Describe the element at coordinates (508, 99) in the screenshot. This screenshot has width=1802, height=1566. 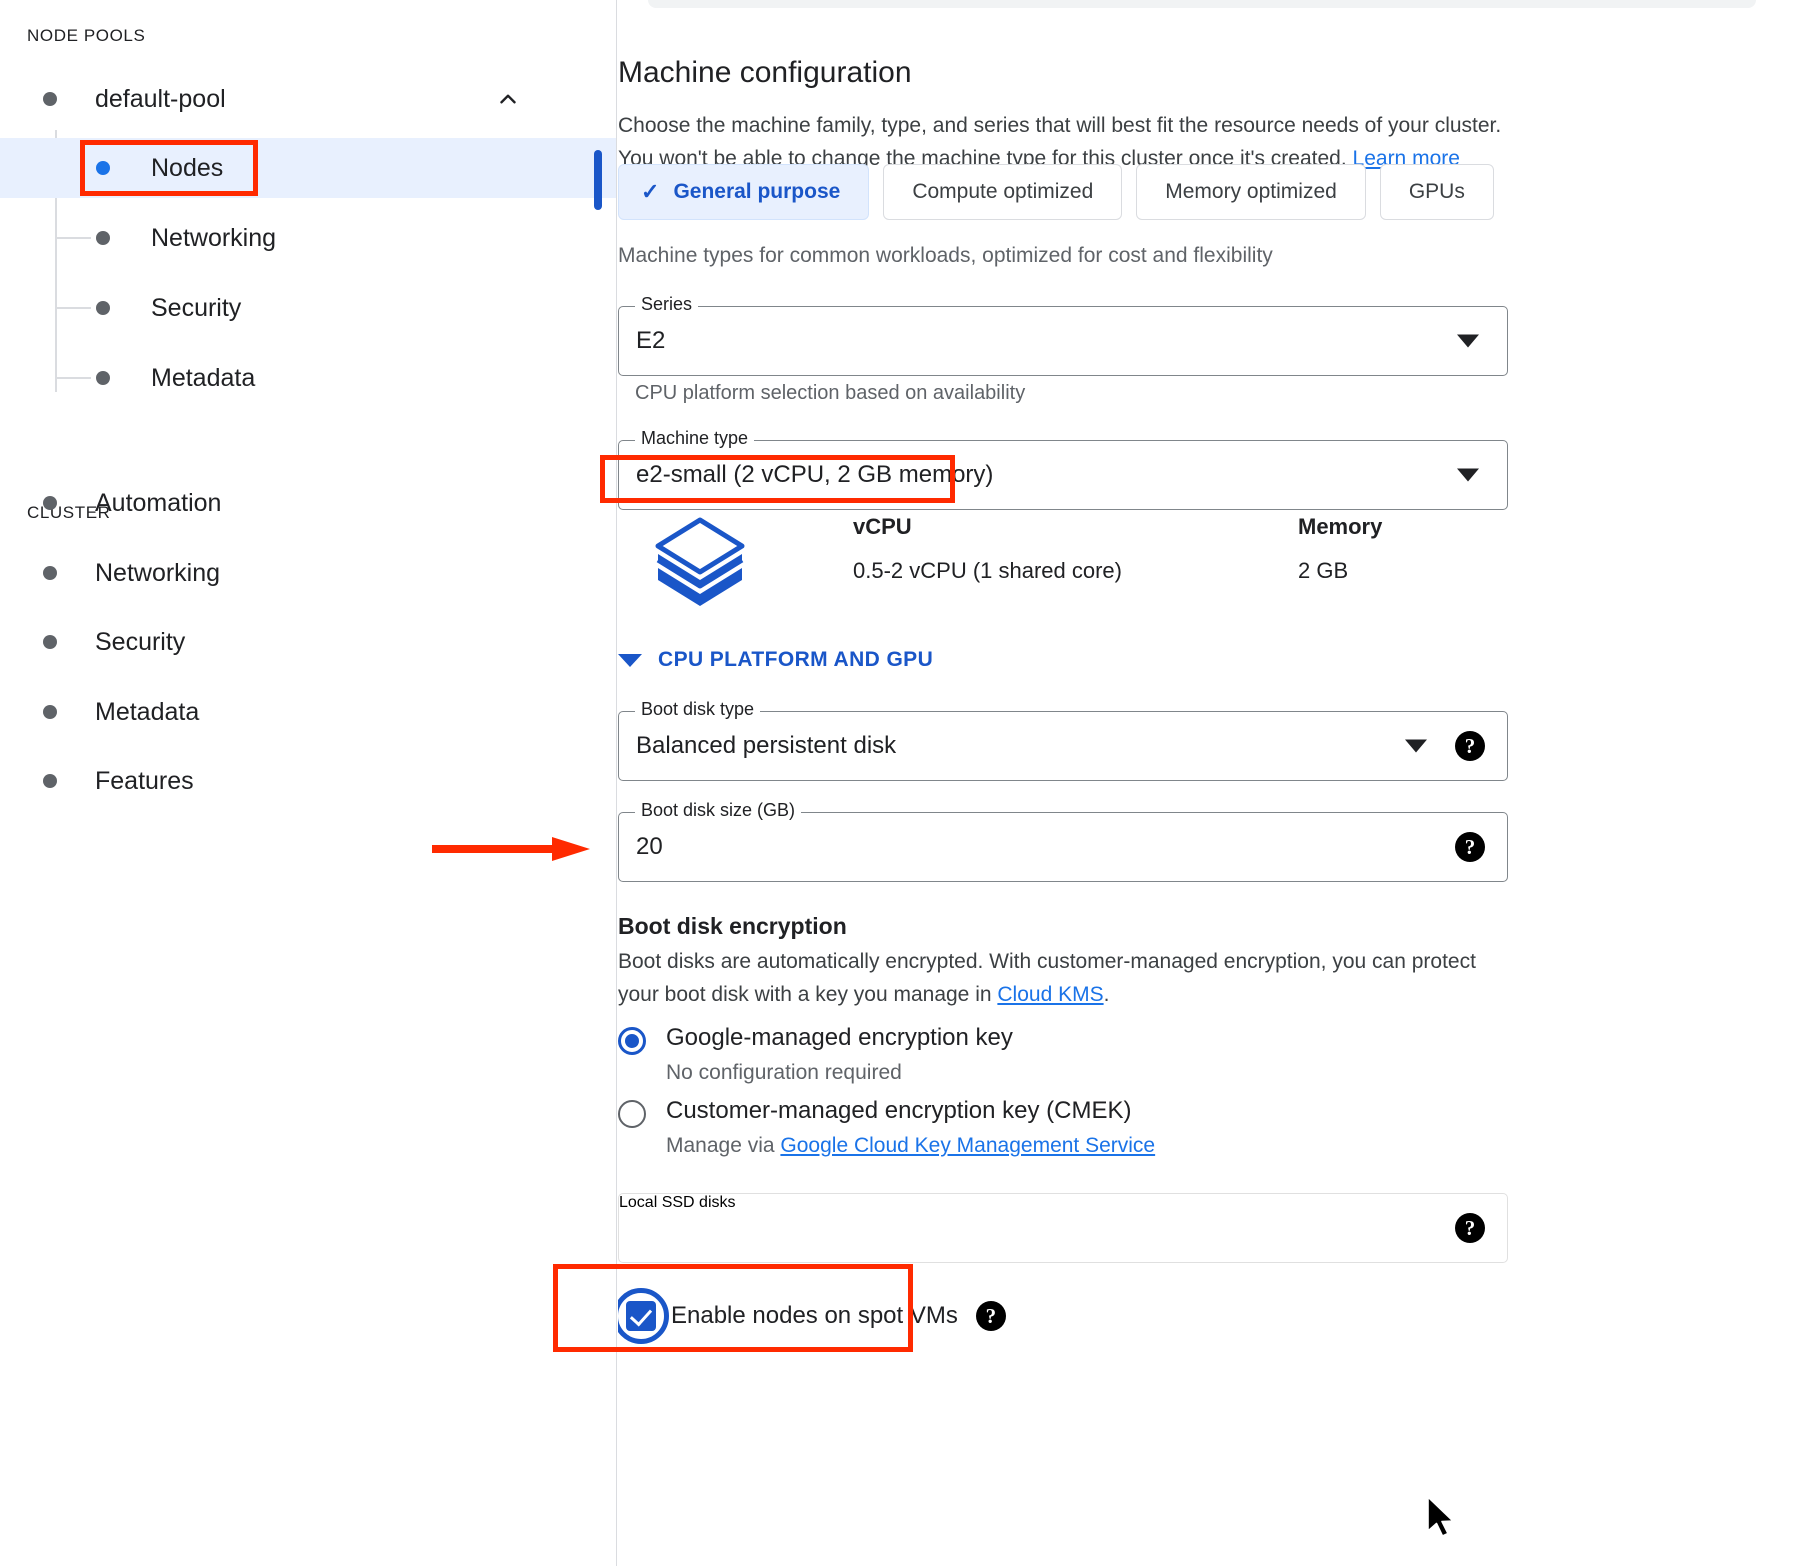
I see `chevron-up-icon` at that location.